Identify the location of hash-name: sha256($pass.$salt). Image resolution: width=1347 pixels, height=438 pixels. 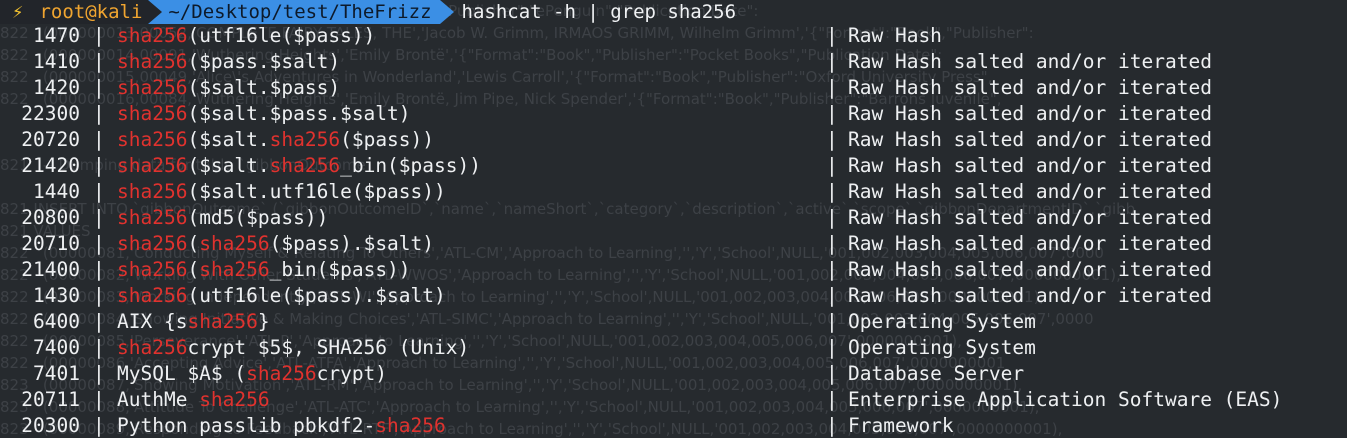
(228, 62).